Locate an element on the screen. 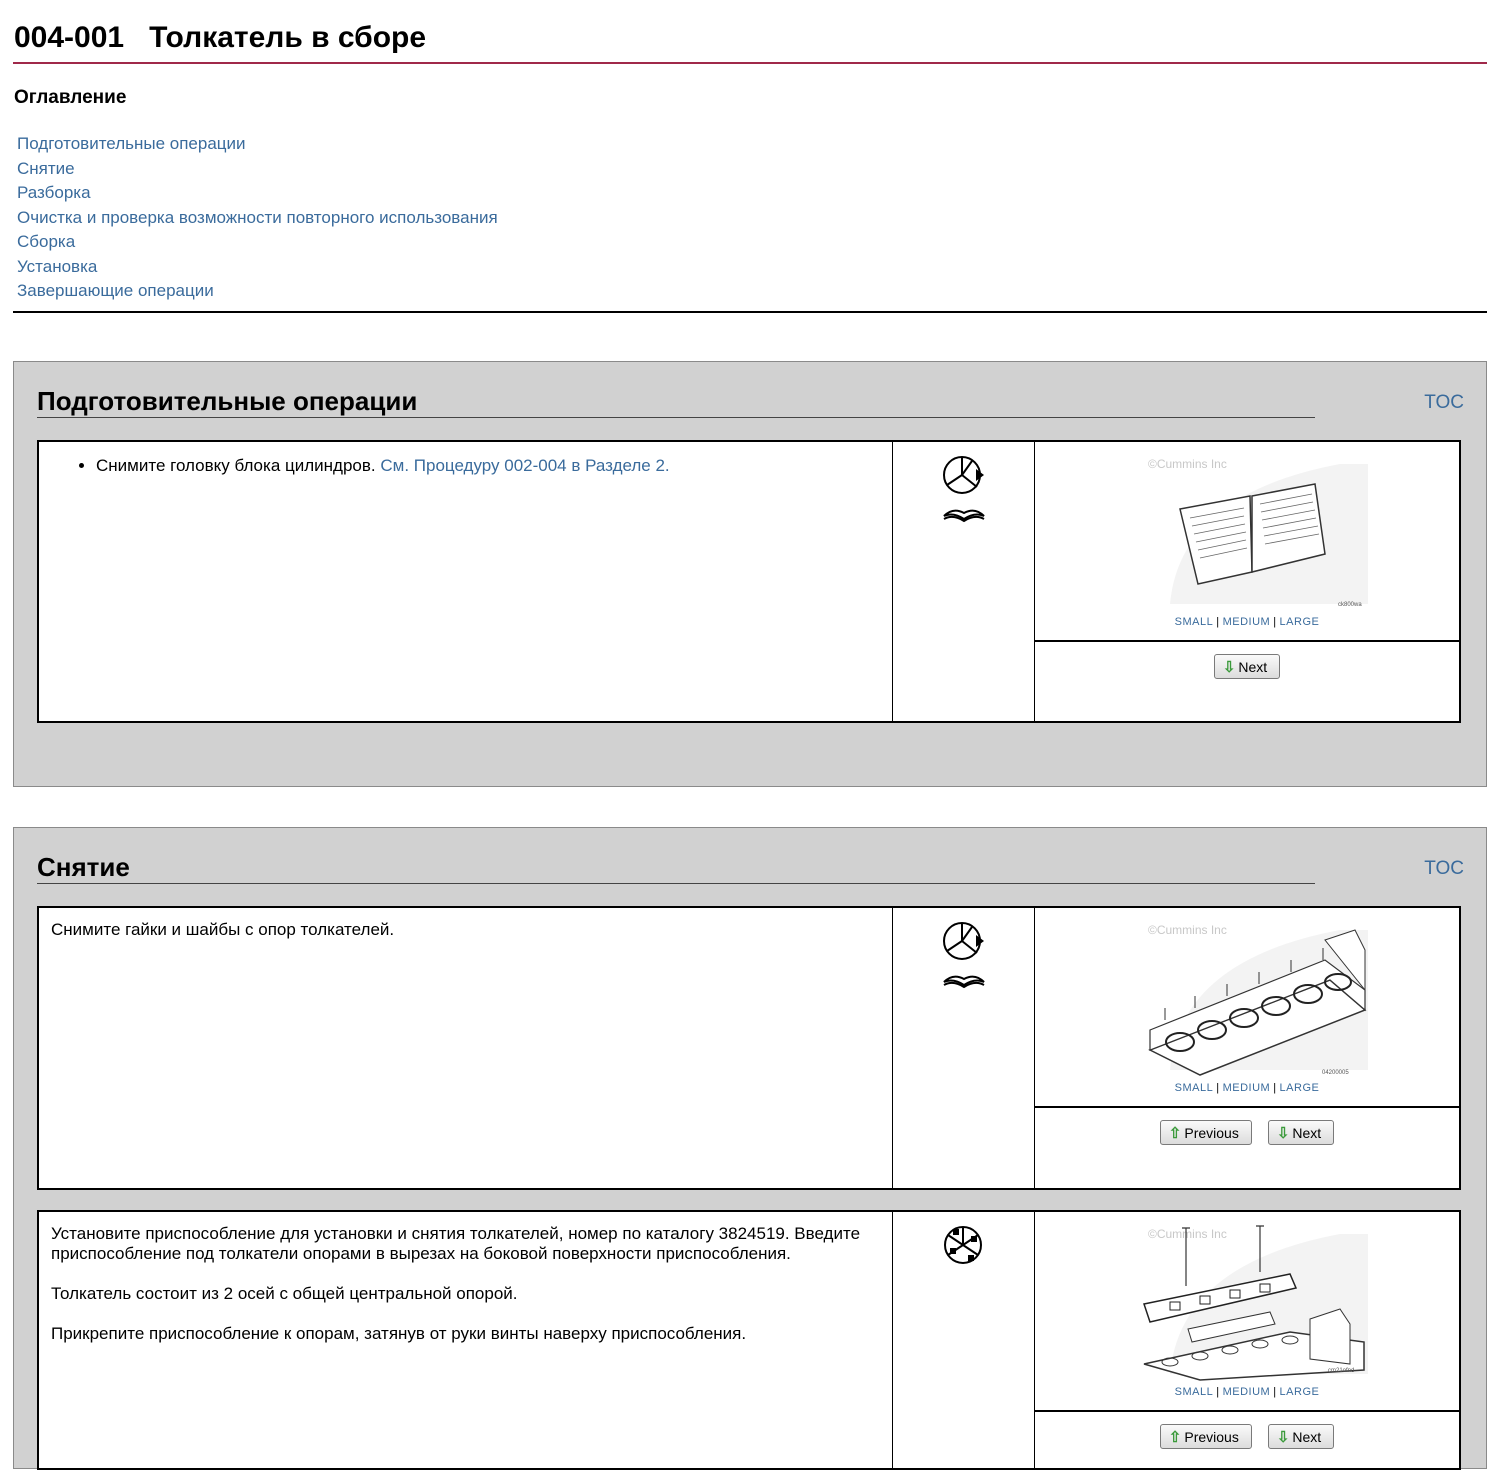 The width and height of the screenshot is (1492, 1470). image-code: 04200005 is located at coordinates (1335, 1073).